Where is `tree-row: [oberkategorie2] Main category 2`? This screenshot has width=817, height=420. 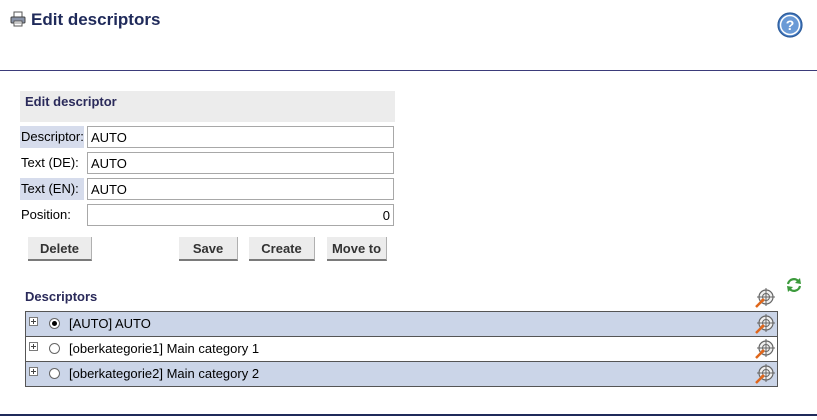 tree-row: [oberkategorie2] Main category 2 is located at coordinates (401, 374).